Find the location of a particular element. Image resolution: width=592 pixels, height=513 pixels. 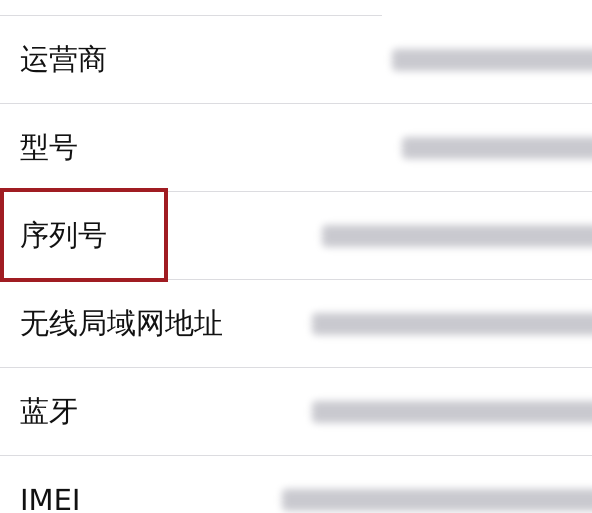

setting-label: IMEI is located at coordinates (50, 497).